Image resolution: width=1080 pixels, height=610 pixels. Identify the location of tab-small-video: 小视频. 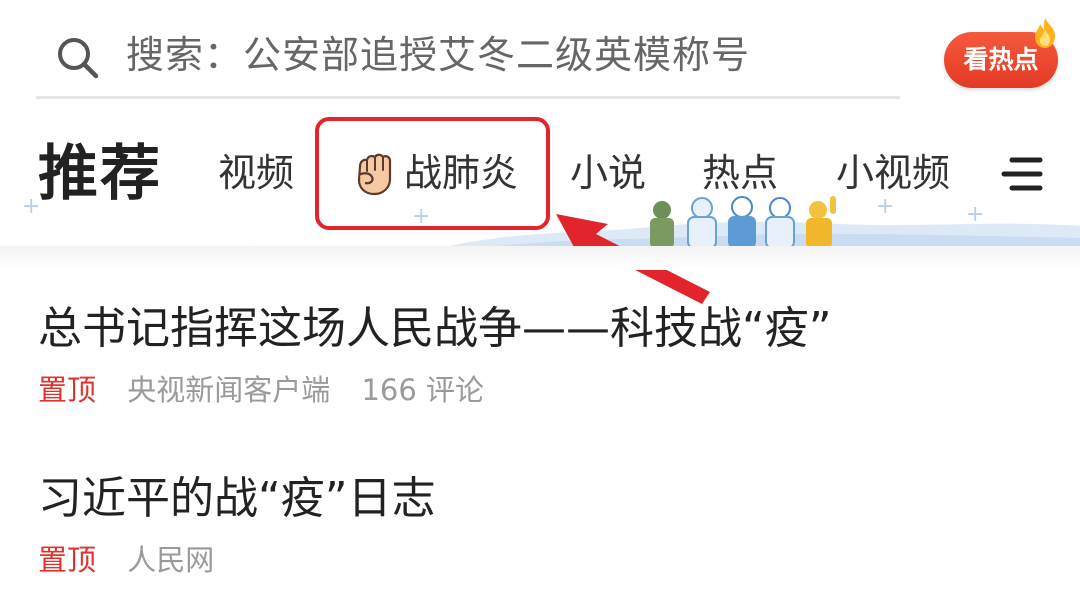
(893, 173).